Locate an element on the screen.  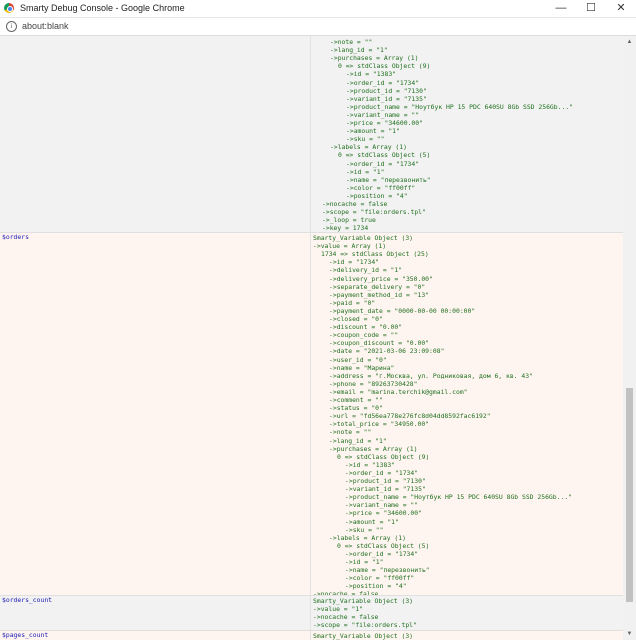
debug-line: ->_loop = true is located at coordinates (349, 220).